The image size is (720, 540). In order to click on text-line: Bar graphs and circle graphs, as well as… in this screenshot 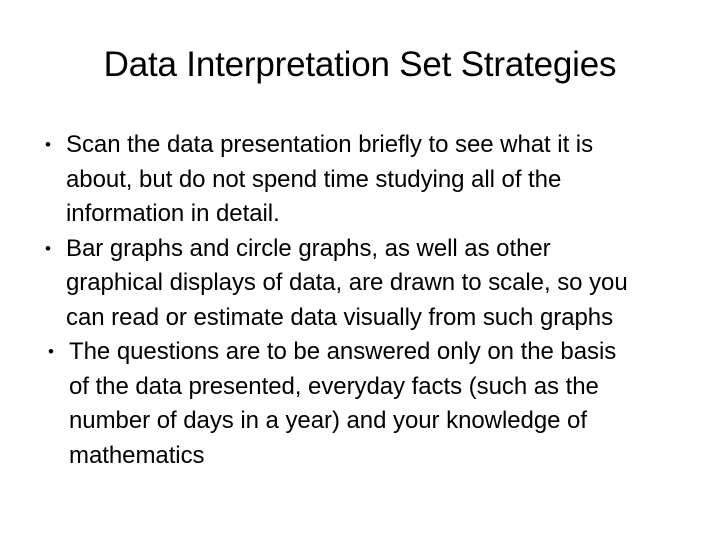, I will do `click(308, 248)`.